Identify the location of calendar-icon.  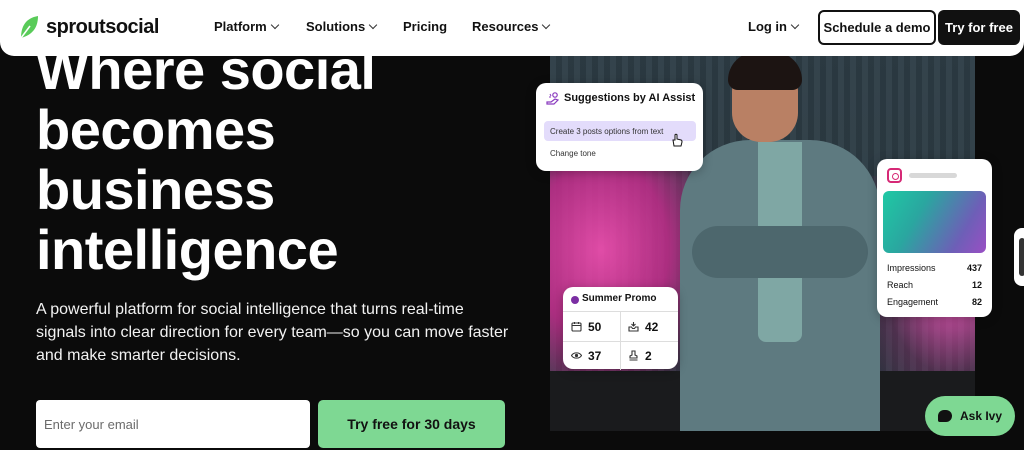
(576, 327).